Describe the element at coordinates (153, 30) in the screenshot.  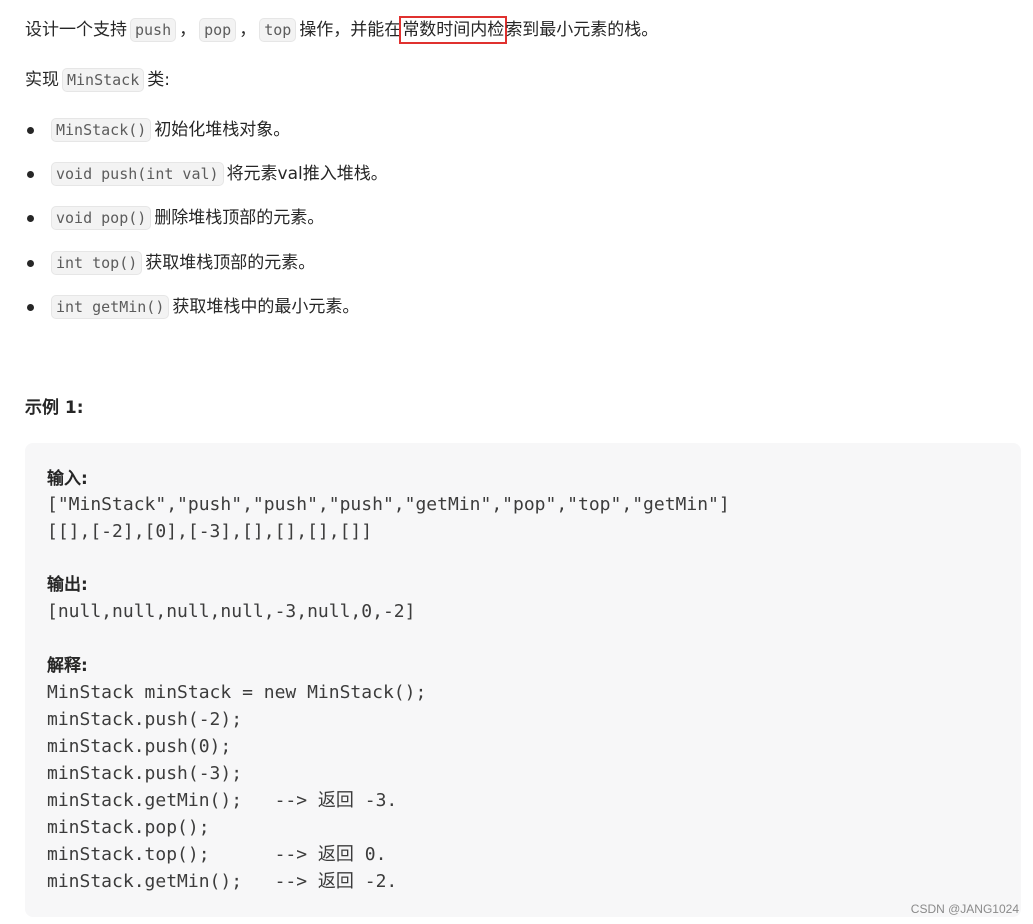
I see `inline-code-push: push` at that location.